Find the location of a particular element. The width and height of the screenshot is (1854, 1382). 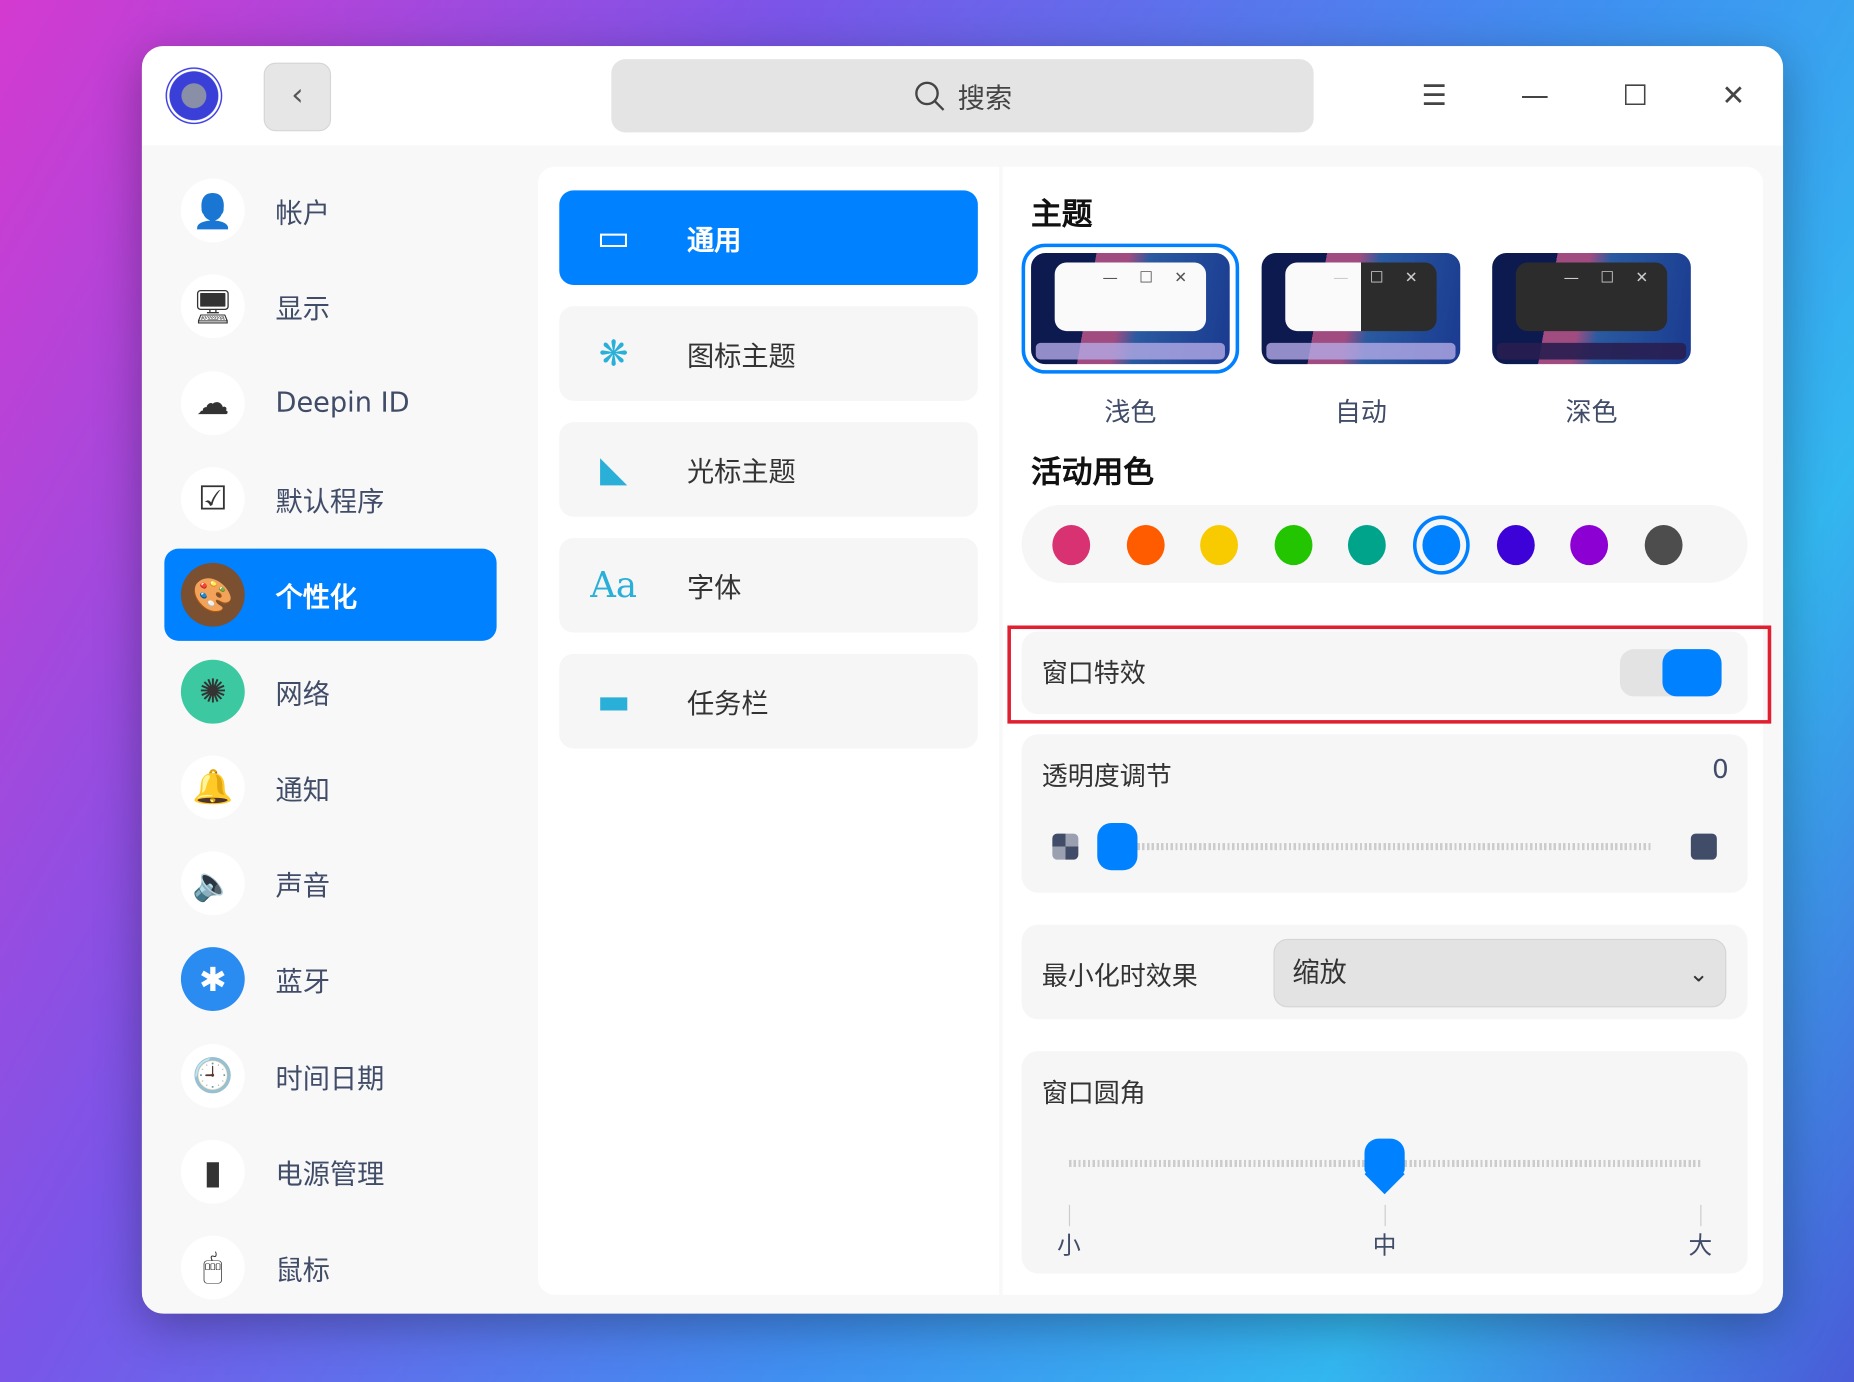

sidebar-item: ☑ 默认程序 is located at coordinates (330, 499).